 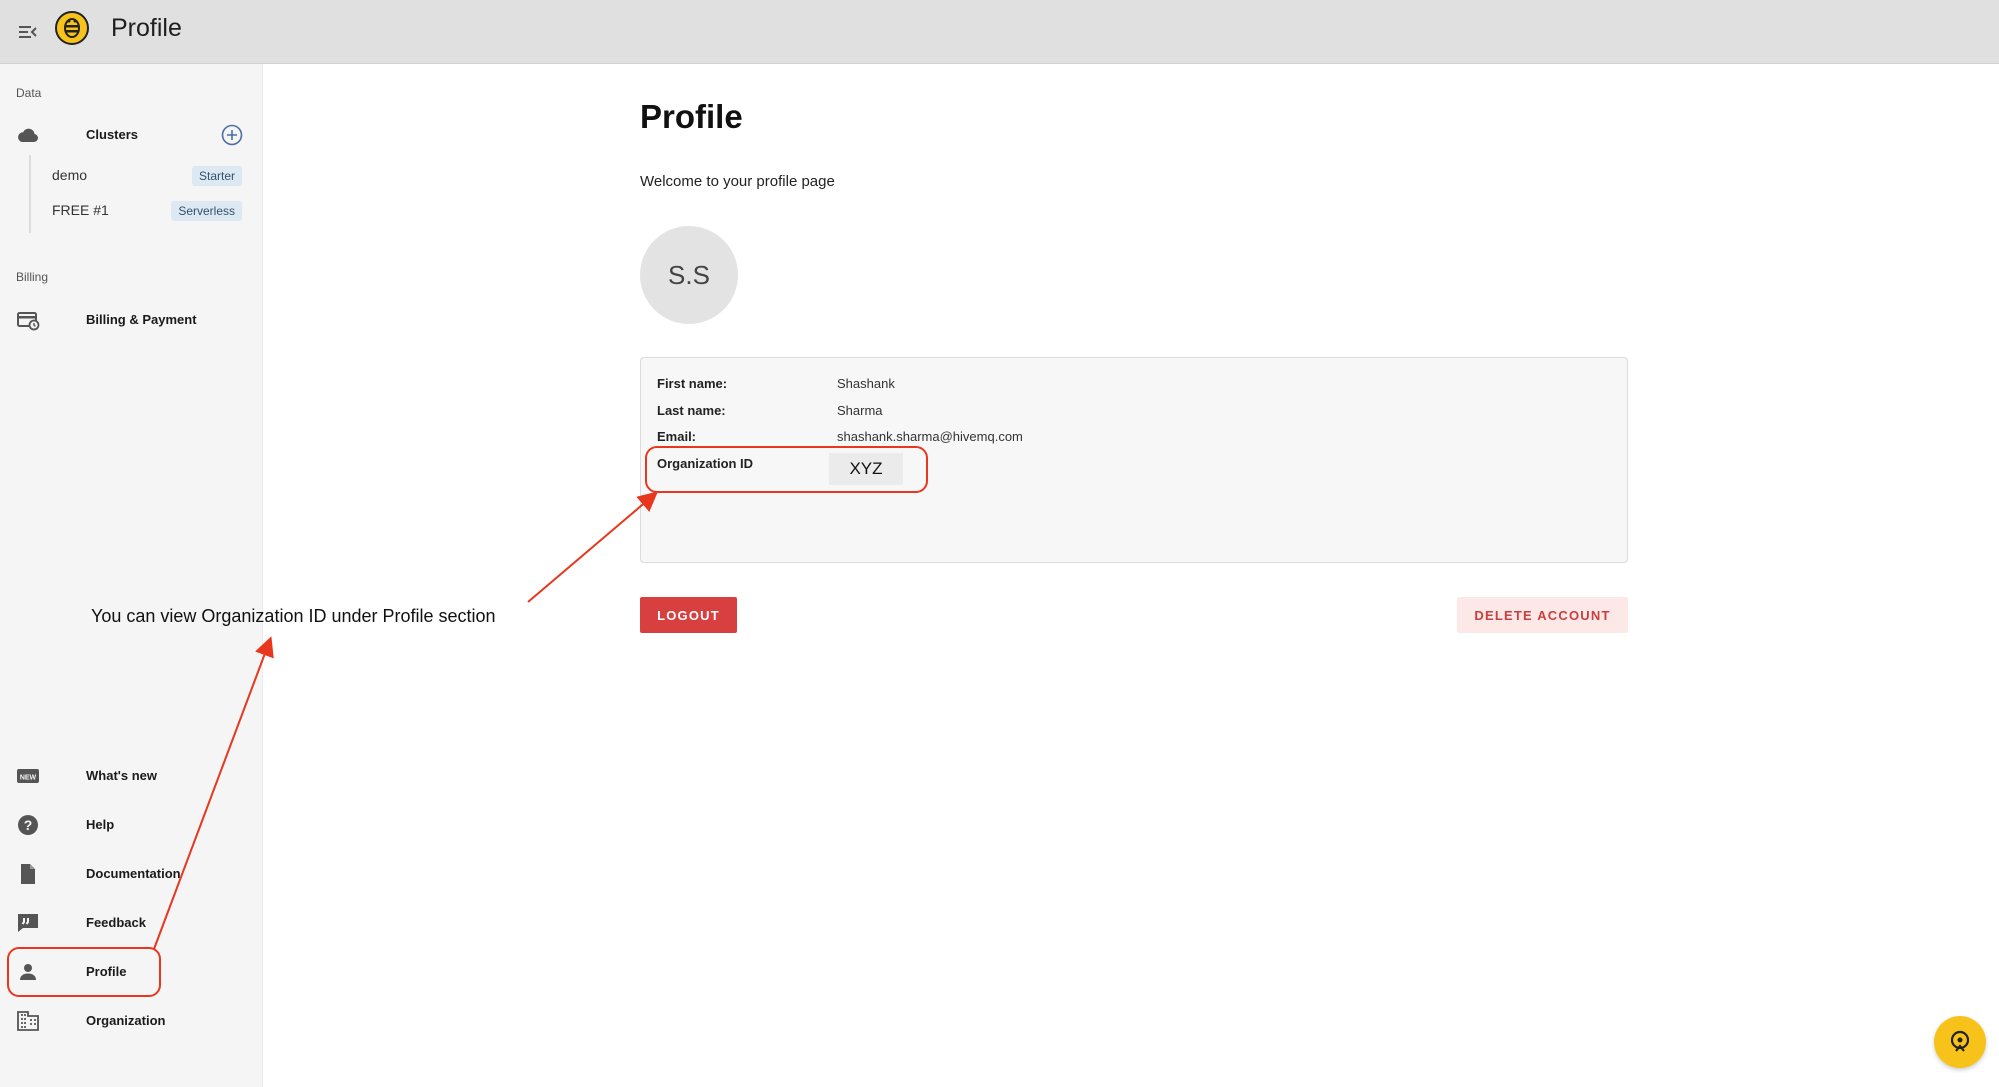 I want to click on person-icon, so click(x=28, y=972).